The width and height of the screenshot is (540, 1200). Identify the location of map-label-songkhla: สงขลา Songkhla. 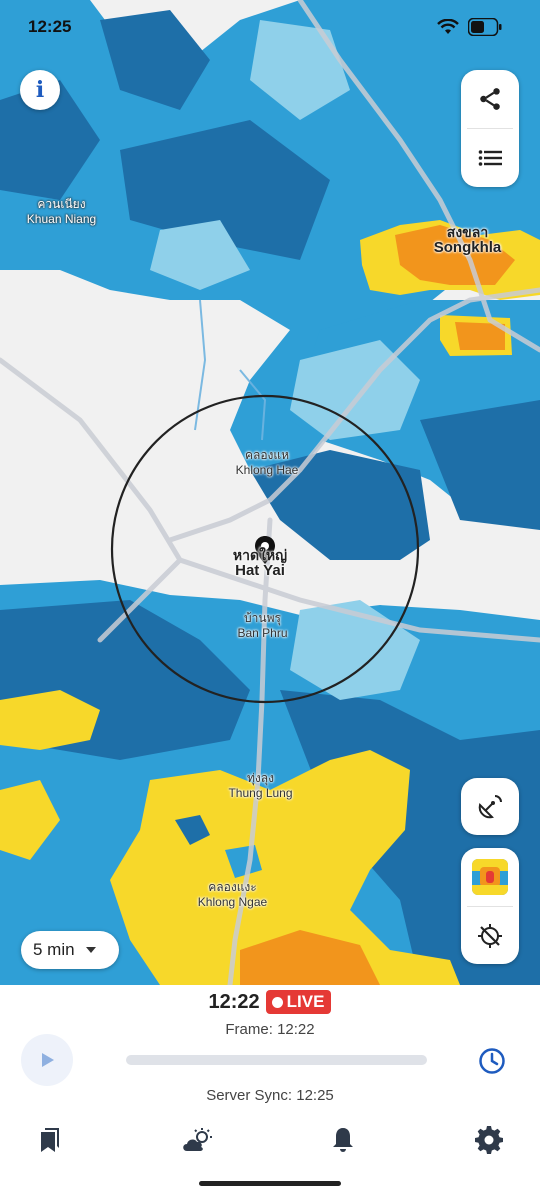
(467, 240).